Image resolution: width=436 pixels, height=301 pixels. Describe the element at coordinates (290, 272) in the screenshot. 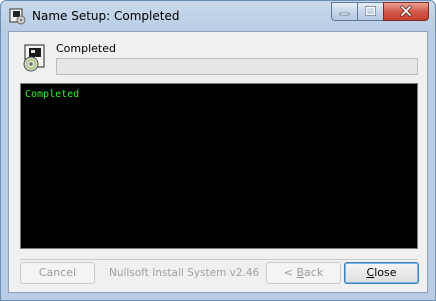

I see `back-label-prefix: <` at that location.